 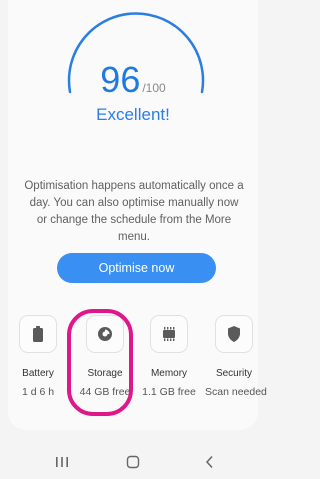 What do you see at coordinates (169, 356) in the screenshot?
I see `memory-tile: Memory 1.1 GB free` at bounding box center [169, 356].